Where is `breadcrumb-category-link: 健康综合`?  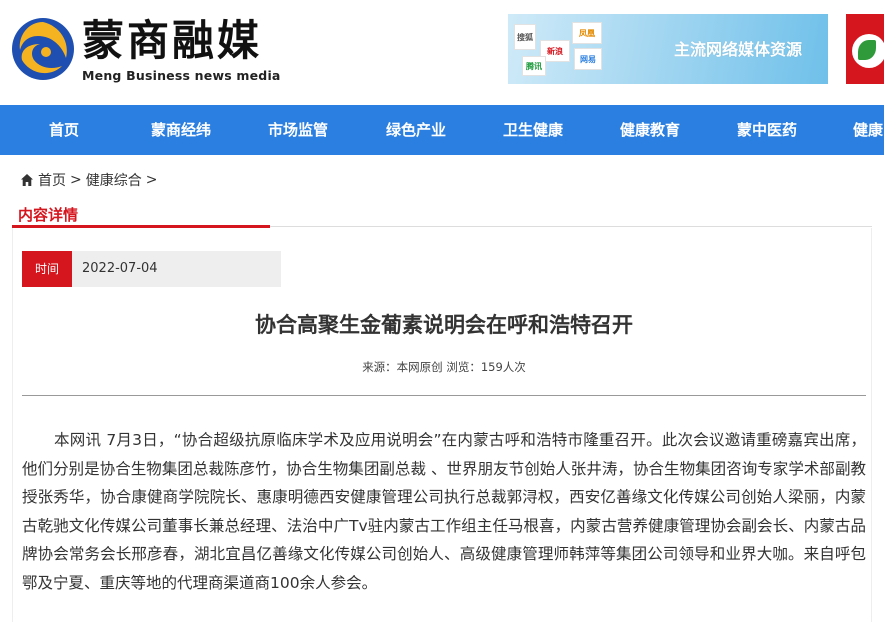 breadcrumb-category-link: 健康综合 is located at coordinates (114, 180).